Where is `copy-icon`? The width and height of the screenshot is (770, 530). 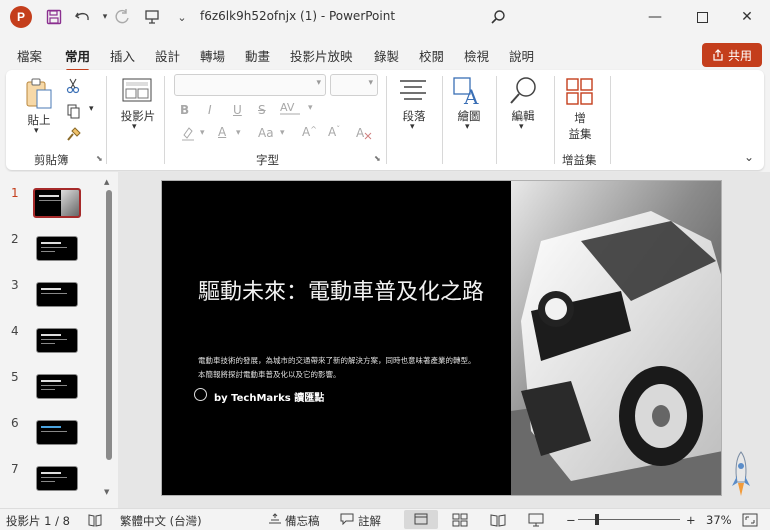 copy-icon is located at coordinates (74, 112).